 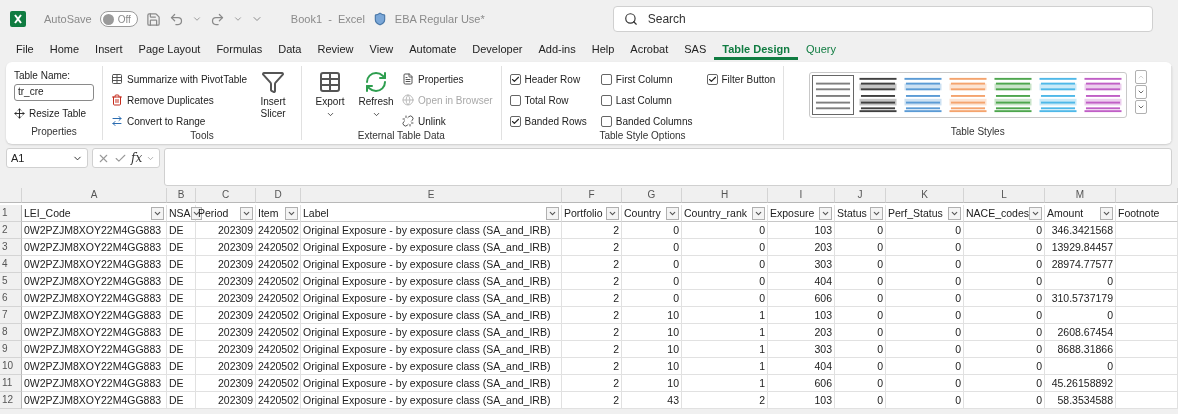 What do you see at coordinates (179, 100) in the screenshot?
I see `ribbon-button: Remove Duplicates` at bounding box center [179, 100].